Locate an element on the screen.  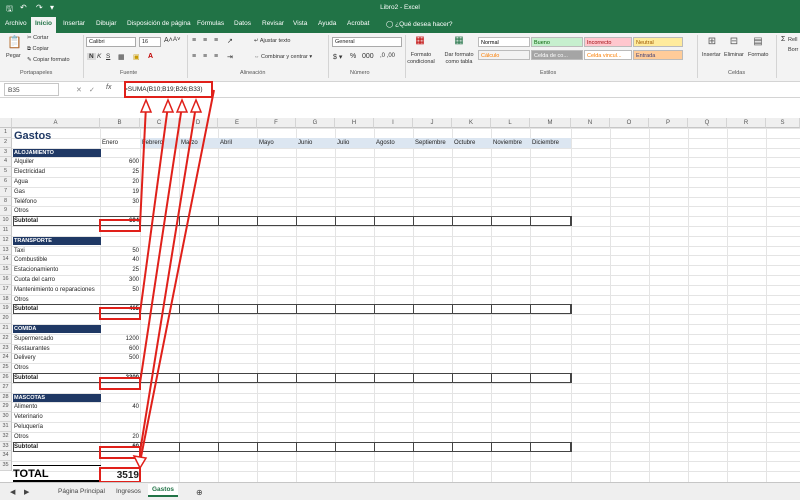
style-incorrecto: Incorrecto is located at coordinates (608, 42).